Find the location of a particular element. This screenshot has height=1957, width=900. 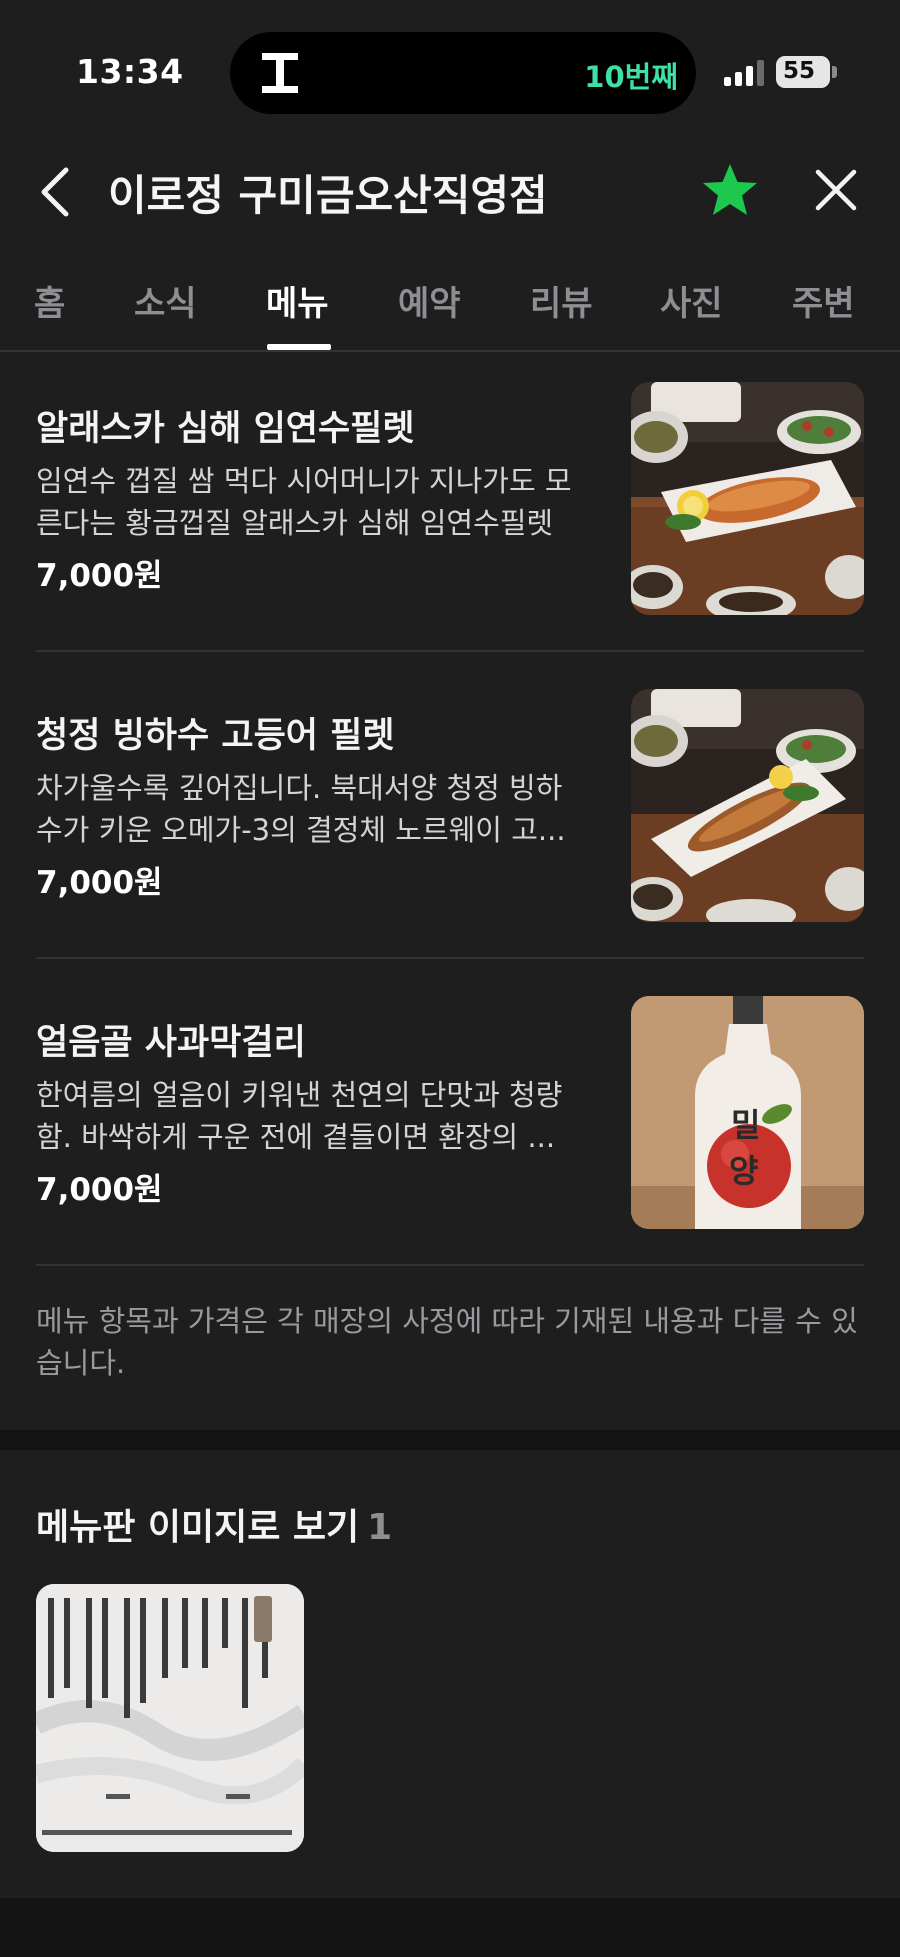

bottom-band is located at coordinates (450, 1927).